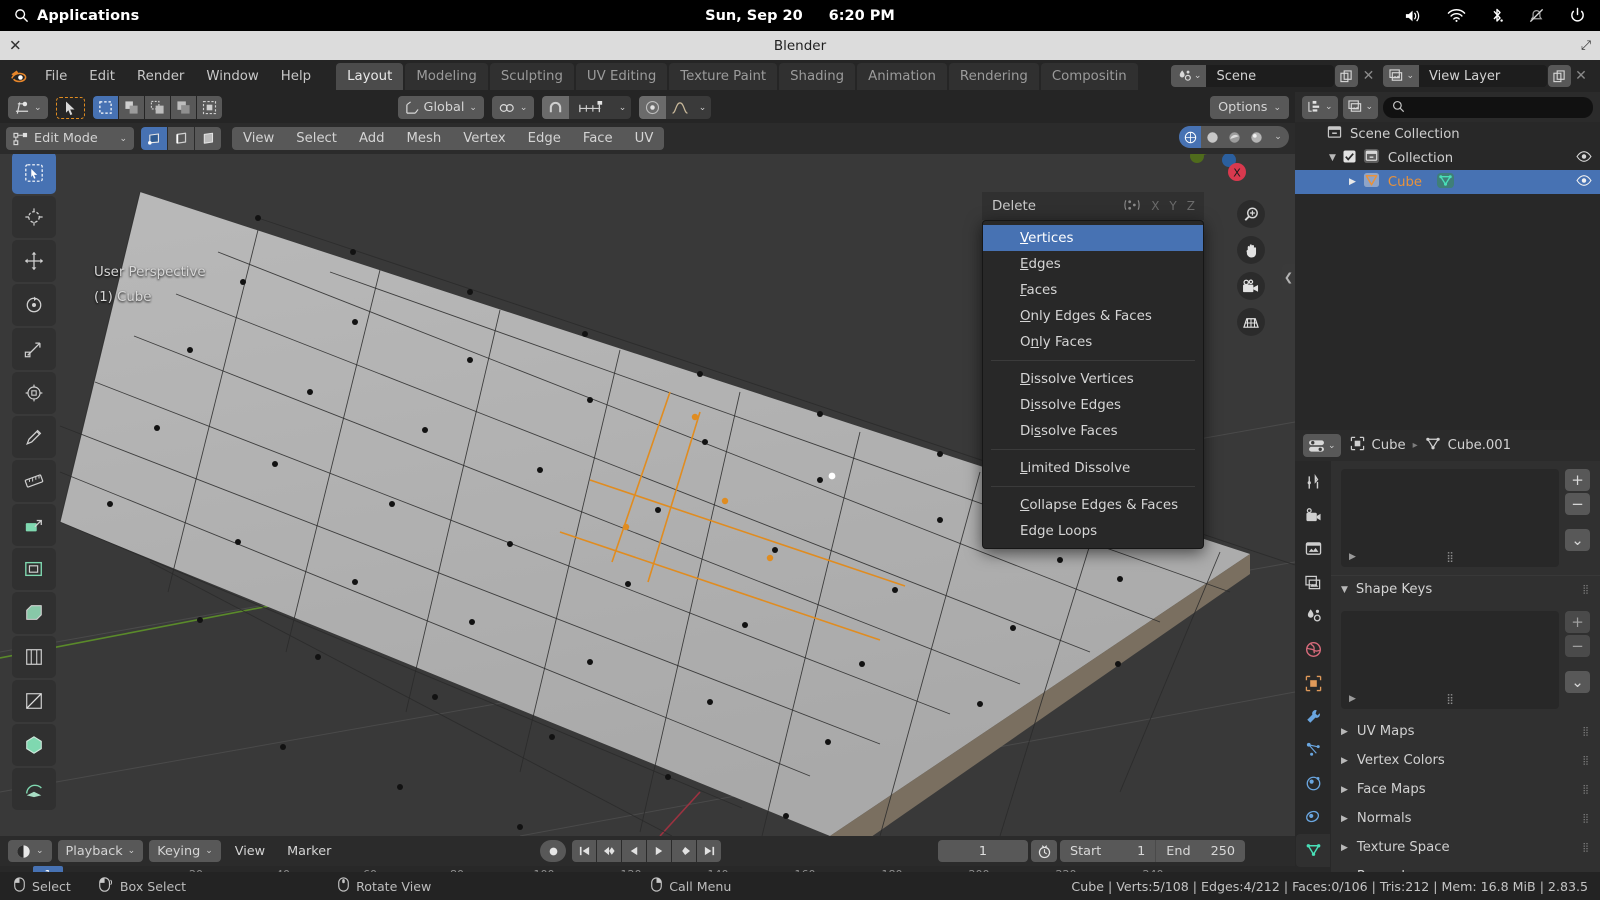 This screenshot has width=1600, height=900. What do you see at coordinates (209, 107) in the screenshot?
I see `select-intersect-icon` at bounding box center [209, 107].